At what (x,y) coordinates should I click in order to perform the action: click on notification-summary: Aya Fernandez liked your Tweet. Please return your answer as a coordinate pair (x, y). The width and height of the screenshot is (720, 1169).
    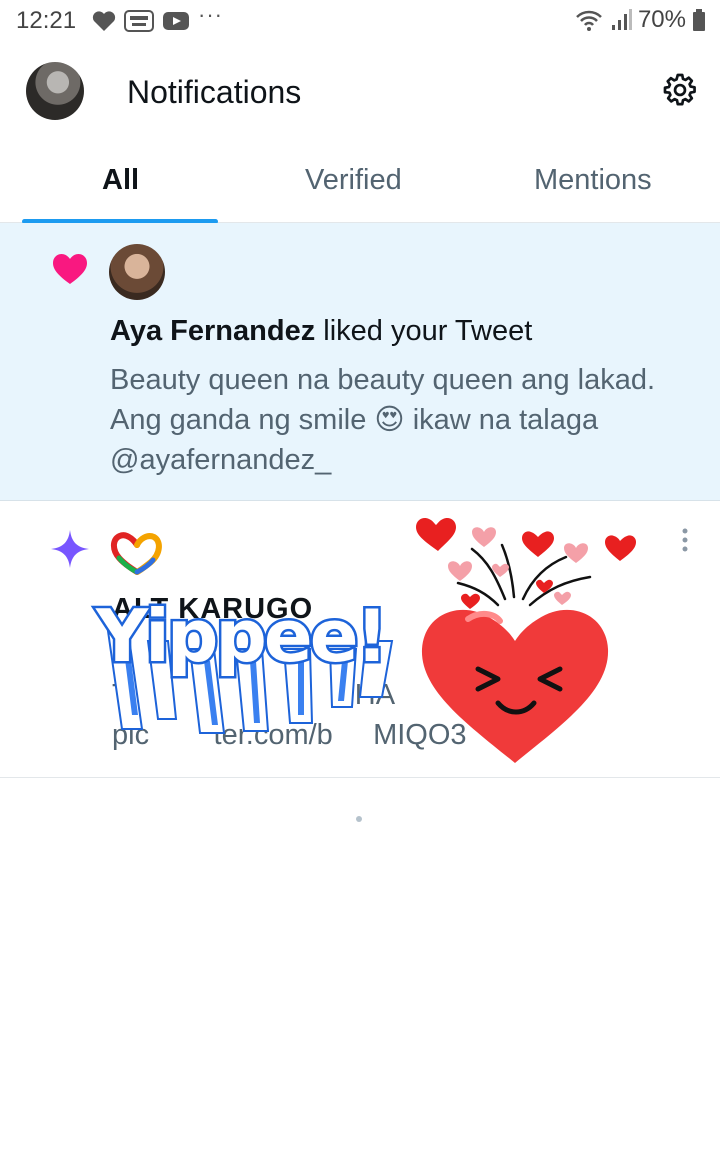
    Looking at the image, I should click on (321, 331).